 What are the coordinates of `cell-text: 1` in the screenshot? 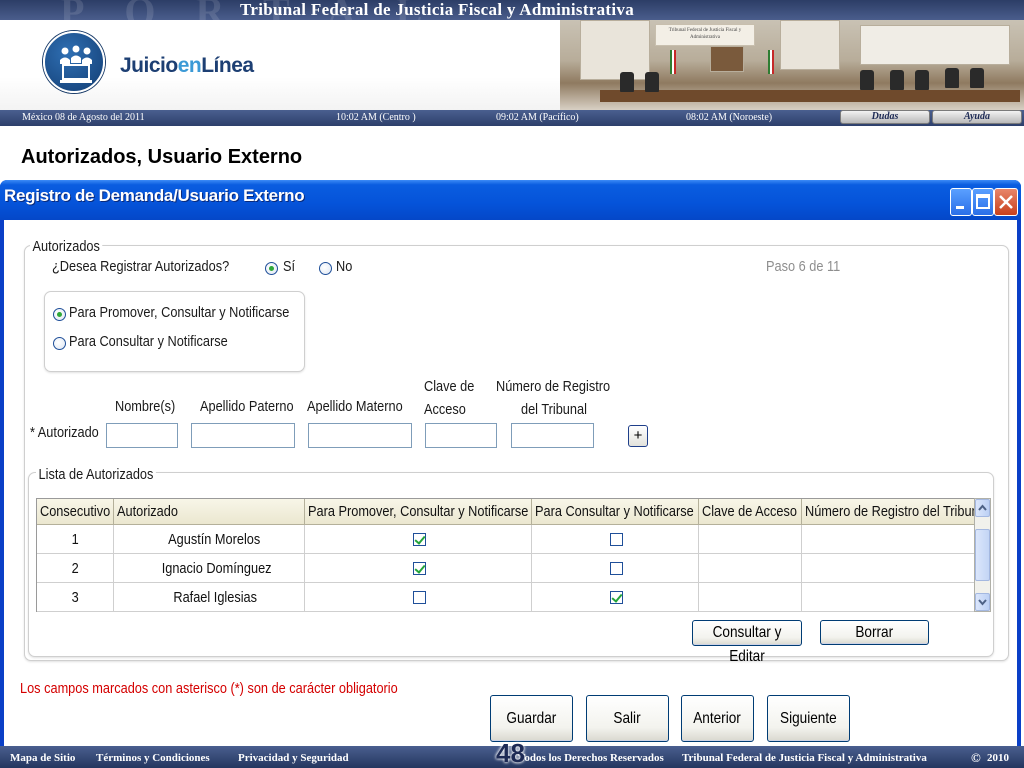 It's located at (75, 539).